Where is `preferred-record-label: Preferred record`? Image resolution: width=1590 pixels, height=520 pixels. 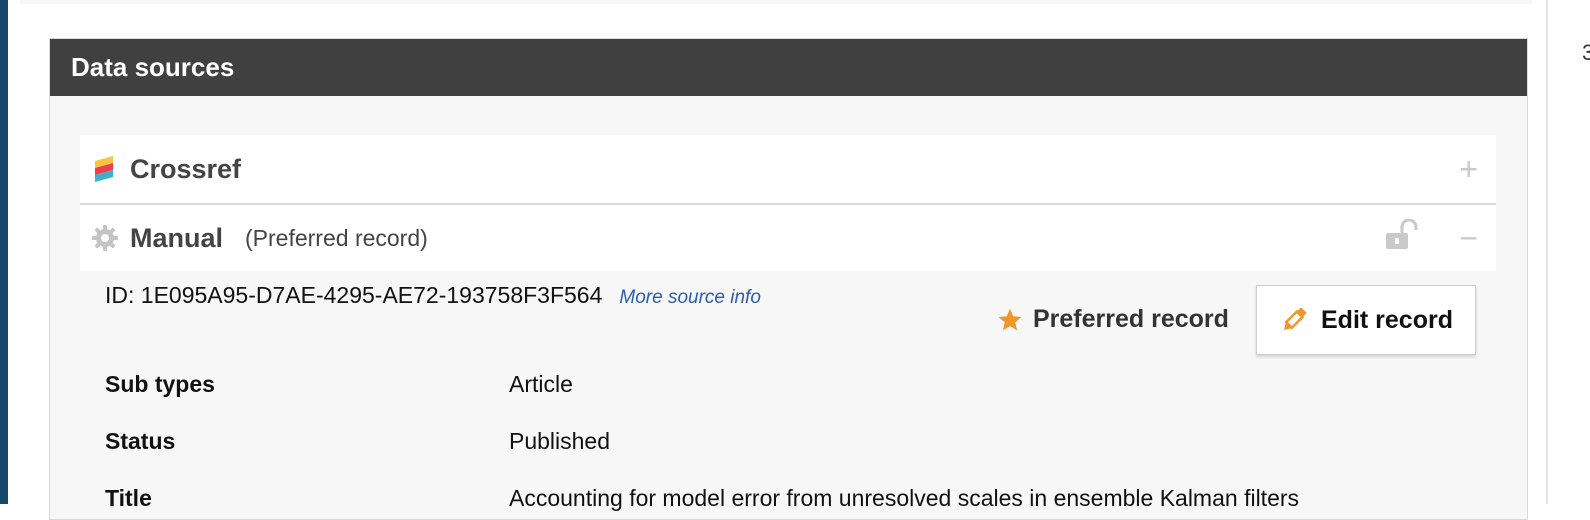
preferred-record-label: Preferred record is located at coordinates (1131, 319).